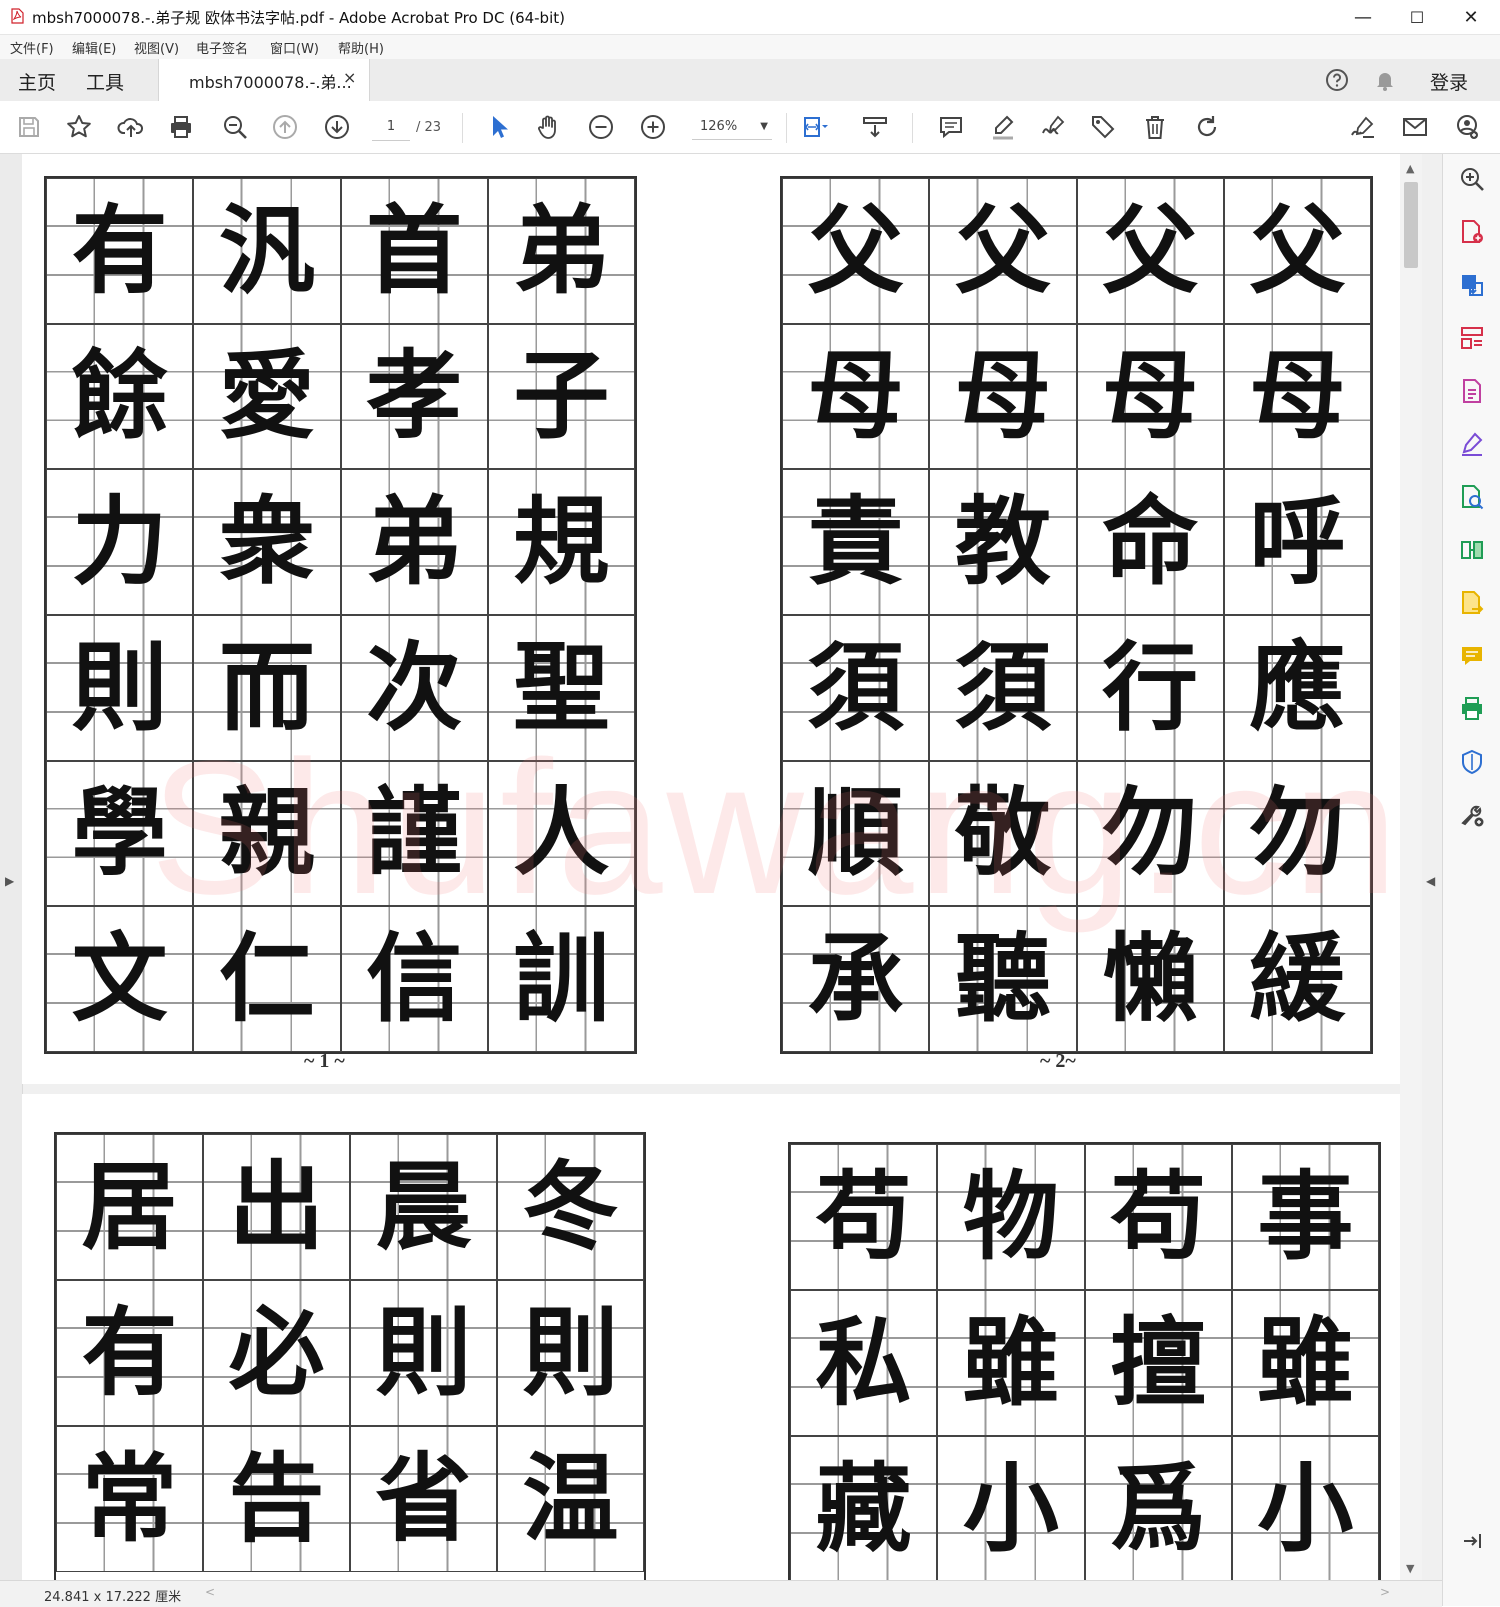 The height and width of the screenshot is (1607, 1500). What do you see at coordinates (653, 127) in the screenshot?
I see `zoom-in-button` at bounding box center [653, 127].